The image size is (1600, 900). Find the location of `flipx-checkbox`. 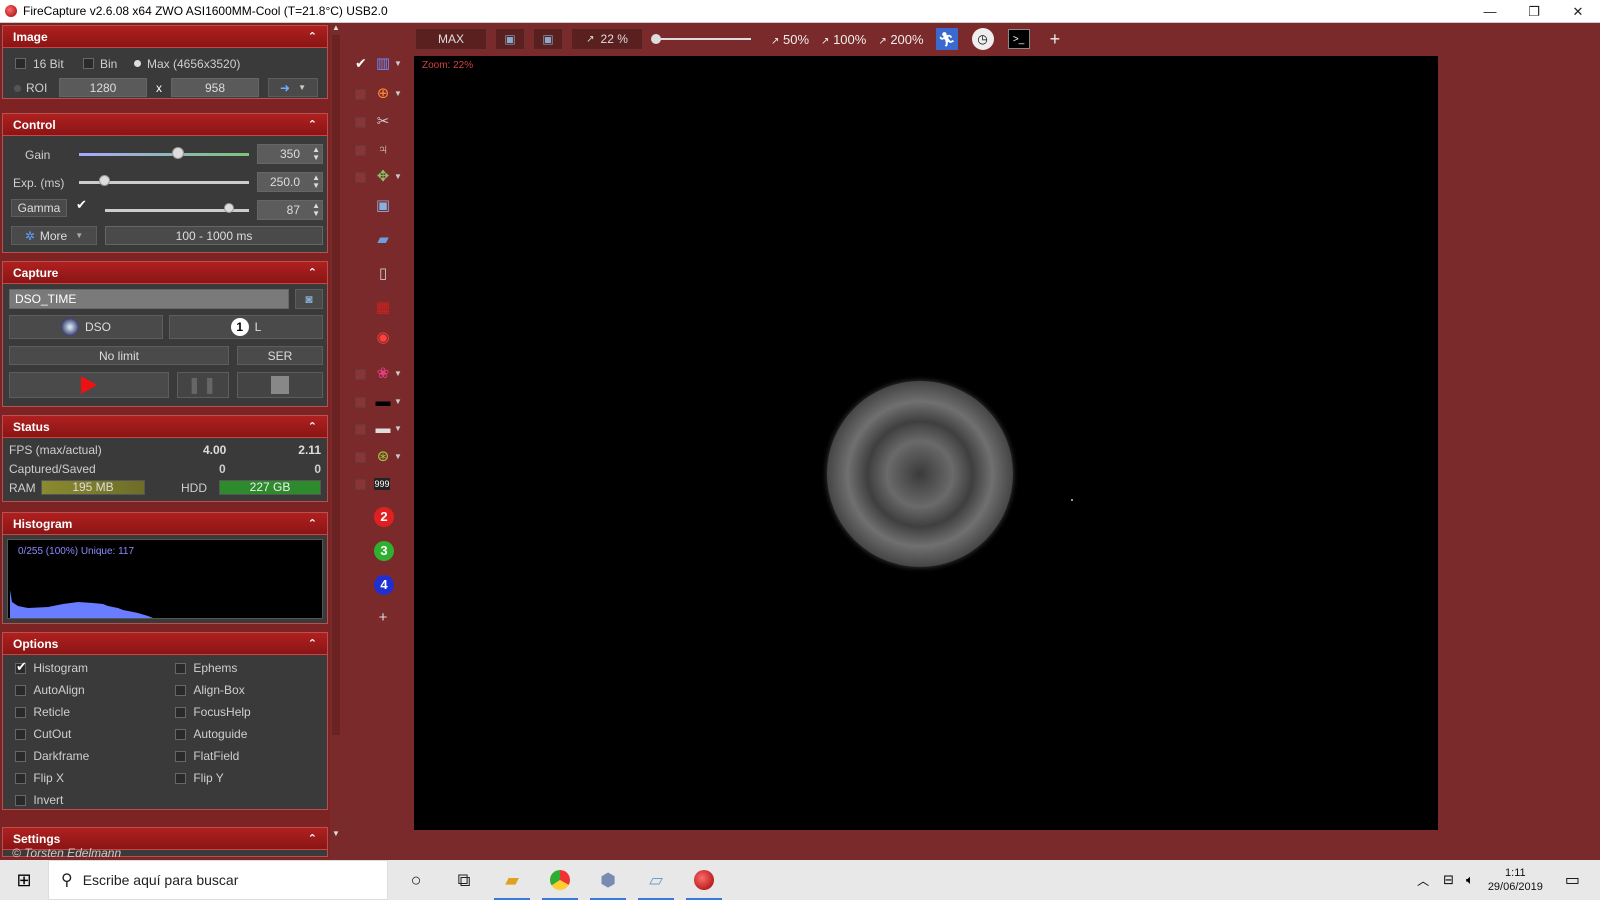

flipx-checkbox is located at coordinates (20, 779).